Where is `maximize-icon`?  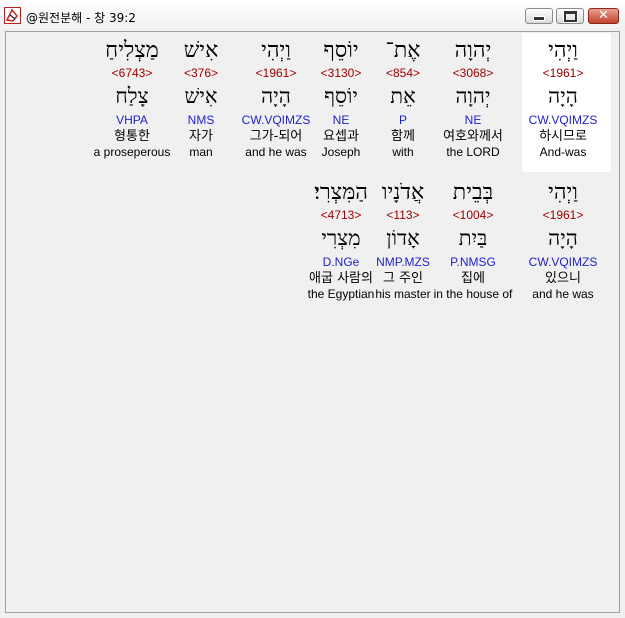 maximize-icon is located at coordinates (570, 16).